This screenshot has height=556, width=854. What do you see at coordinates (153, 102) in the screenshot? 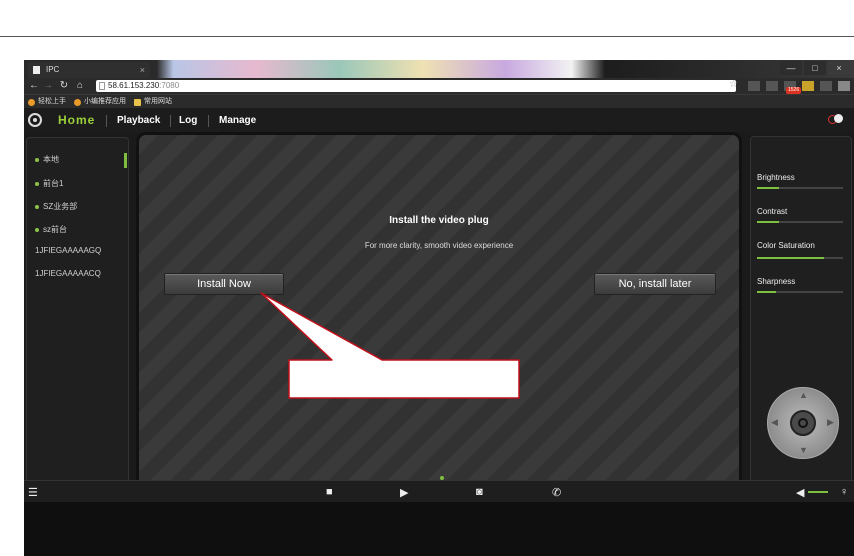
I see `bookmark-folder: 常用网站` at bounding box center [153, 102].